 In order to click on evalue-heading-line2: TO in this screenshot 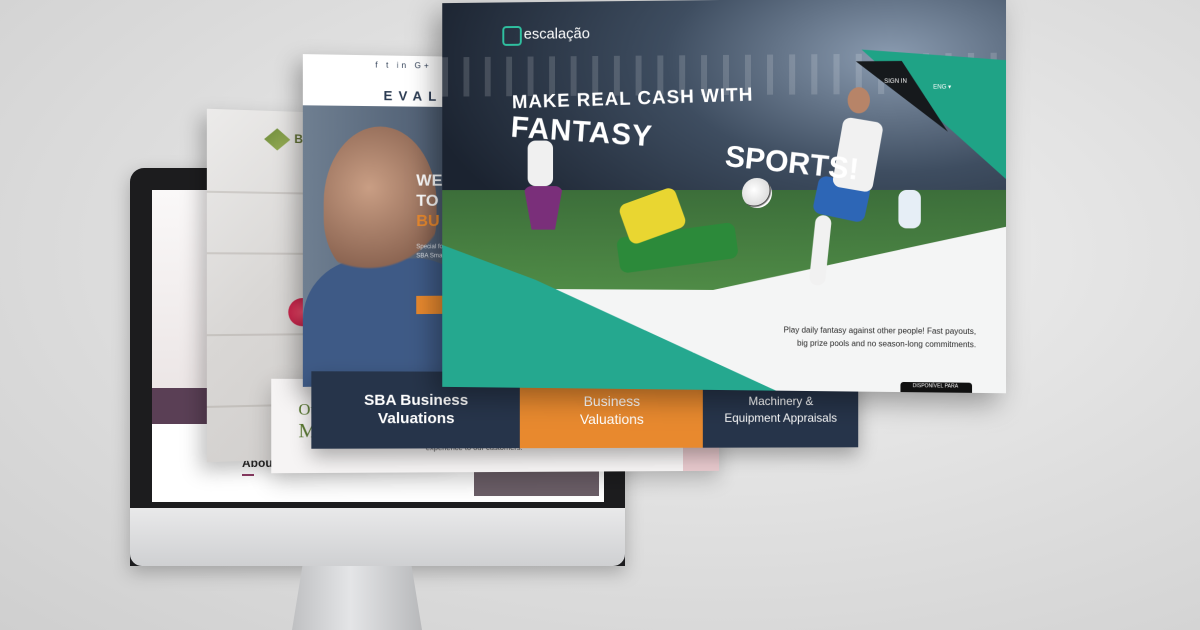, I will do `click(427, 202)`.